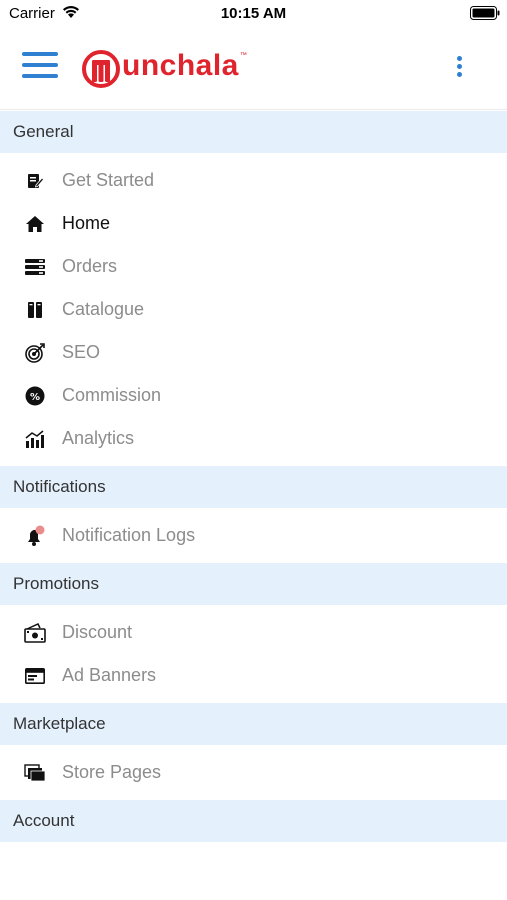  I want to click on munchala-logo: unchala ™, so click(164, 68).